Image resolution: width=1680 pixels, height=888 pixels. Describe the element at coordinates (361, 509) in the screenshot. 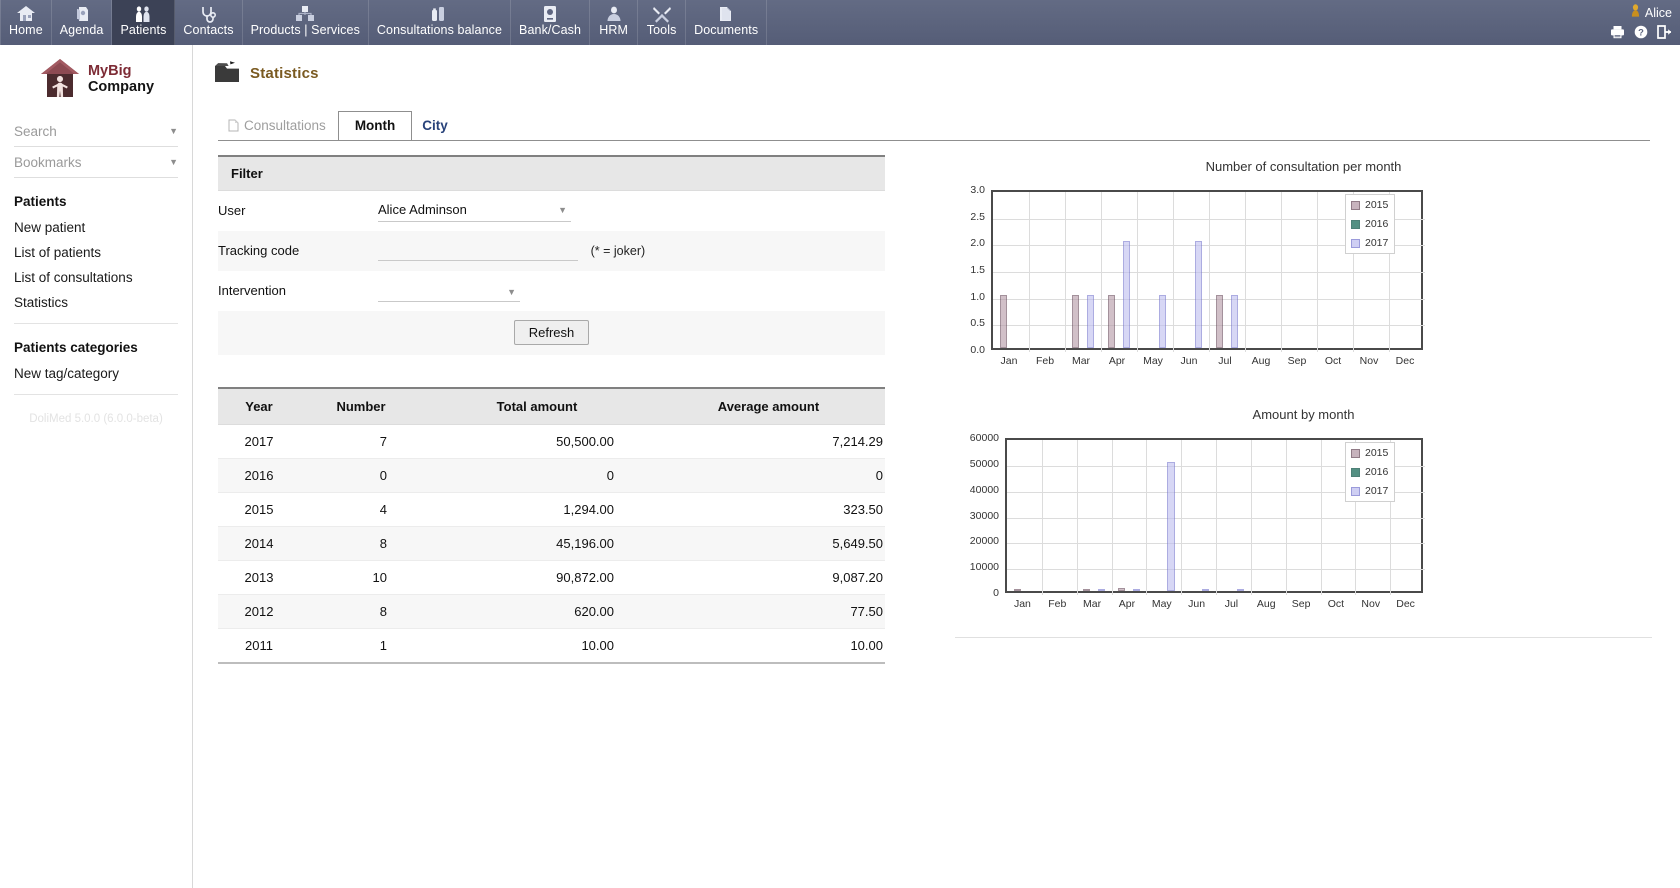

I see `cell-number: 4` at that location.